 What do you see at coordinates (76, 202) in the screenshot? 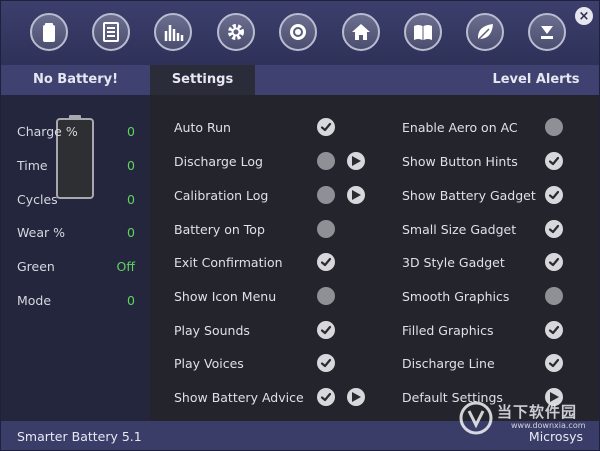
I see `stat-row: Cycles 0` at bounding box center [76, 202].